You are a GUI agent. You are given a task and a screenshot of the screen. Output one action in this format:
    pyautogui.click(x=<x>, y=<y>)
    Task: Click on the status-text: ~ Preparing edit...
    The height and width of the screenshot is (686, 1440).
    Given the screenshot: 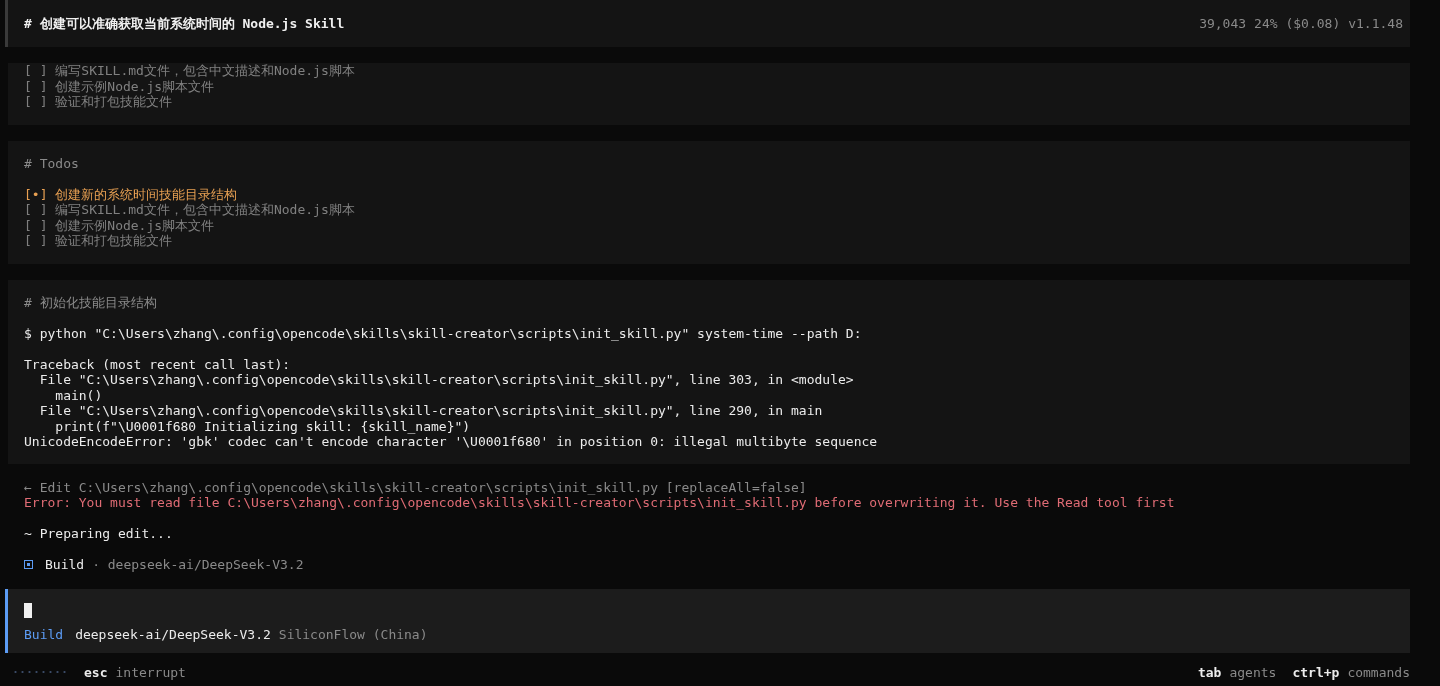 What is the action you would take?
    pyautogui.click(x=99, y=534)
    